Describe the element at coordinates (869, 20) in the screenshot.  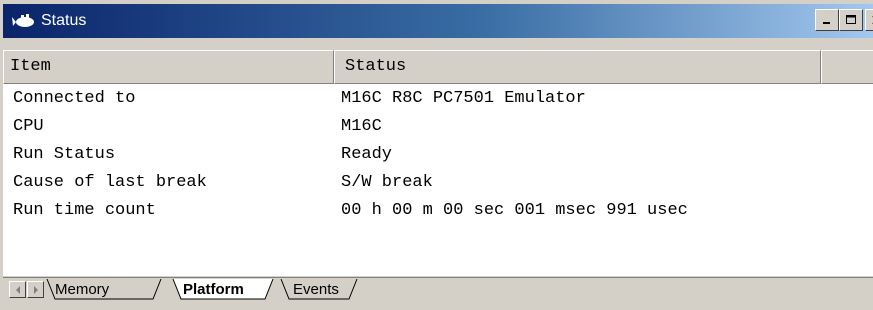
I see `close-button` at that location.